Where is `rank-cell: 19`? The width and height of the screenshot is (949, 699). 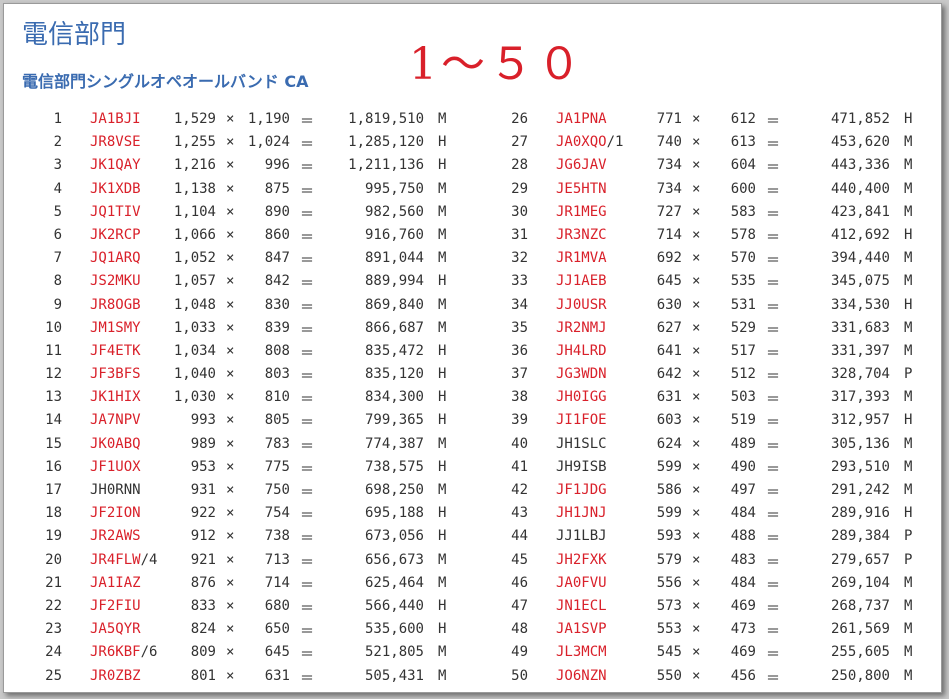 rank-cell: 19 is located at coordinates (53, 536).